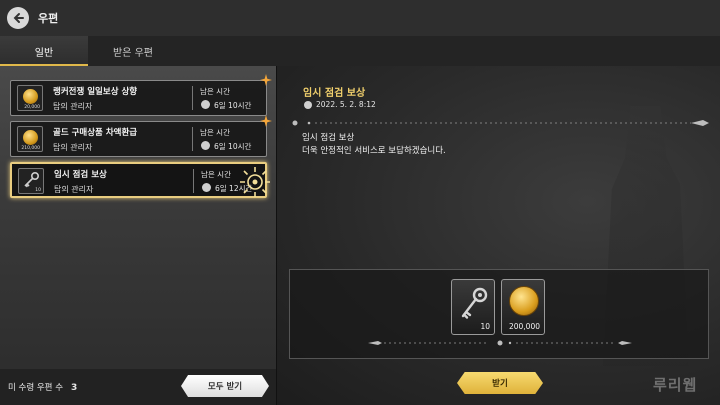  Describe the element at coordinates (141, 95) in the screenshot. I see `mail-item: 20,000 랭커전쟁 일일보상 상향 탑의 관리자 남은 시간 6일 10시간` at that location.